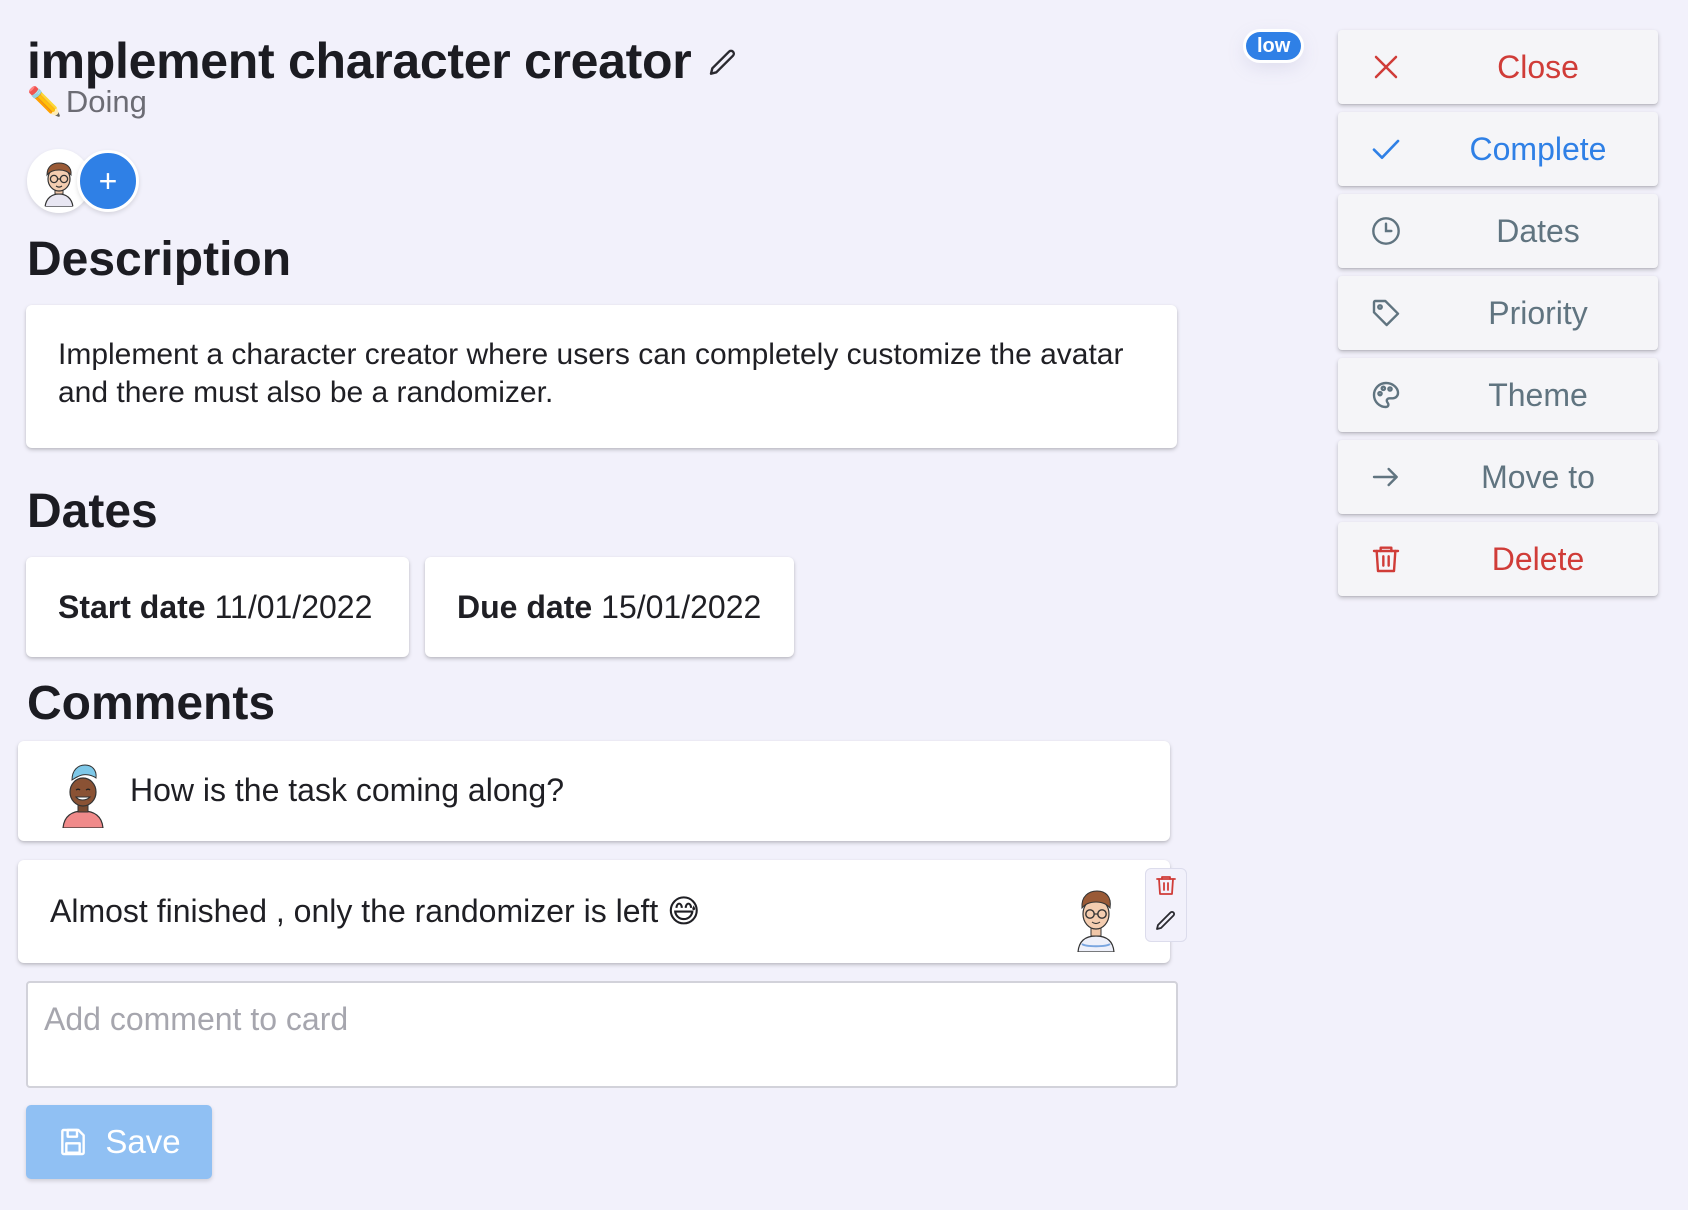  I want to click on delete-comment-button, so click(1166, 887).